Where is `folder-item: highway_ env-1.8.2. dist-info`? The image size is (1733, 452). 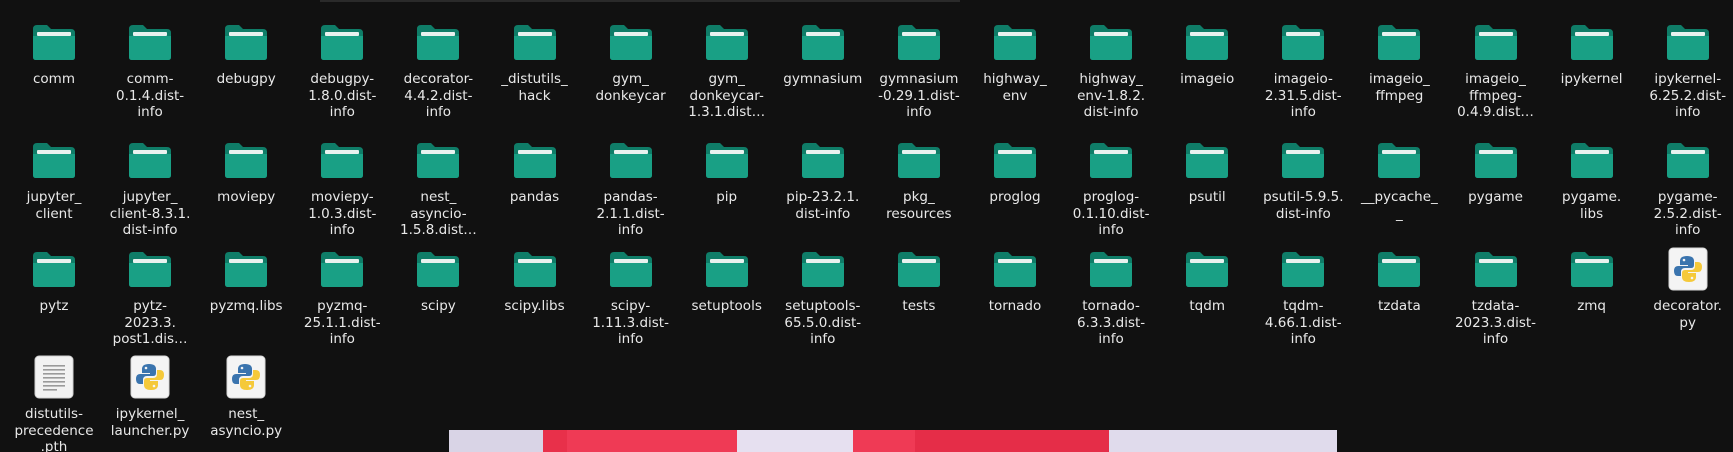 folder-item: highway_ env-1.8.2. dist-info is located at coordinates (1111, 69).